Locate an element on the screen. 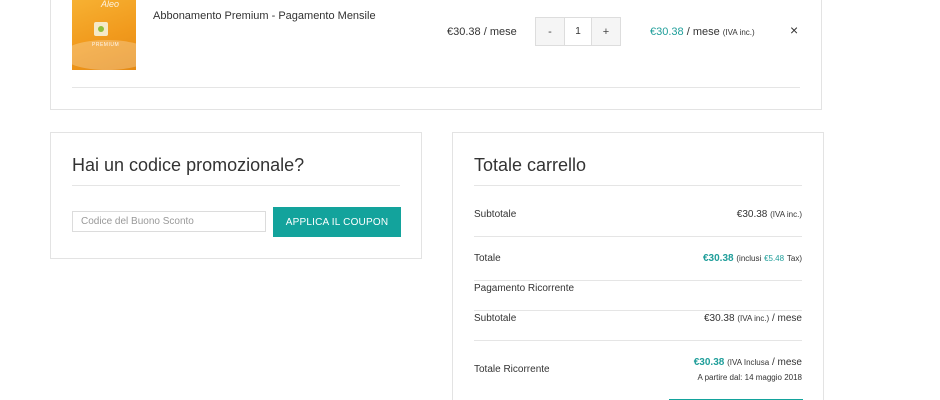 The width and height of the screenshot is (940, 400). coupon-code-input is located at coordinates (169, 221).